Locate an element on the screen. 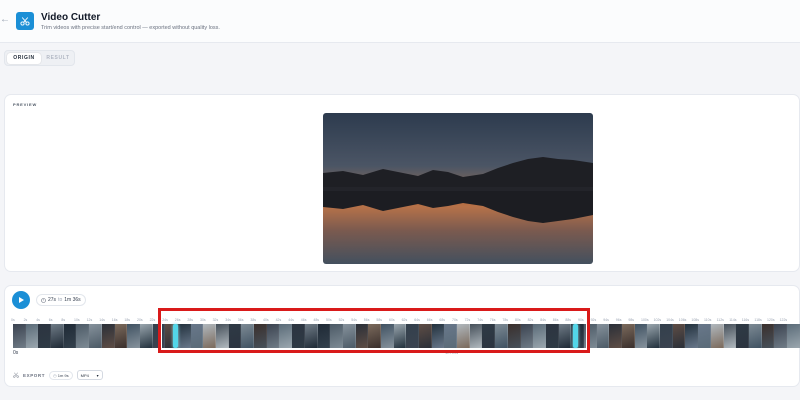 The width and height of the screenshot is (800, 400). video-frame-image is located at coordinates (458, 190).